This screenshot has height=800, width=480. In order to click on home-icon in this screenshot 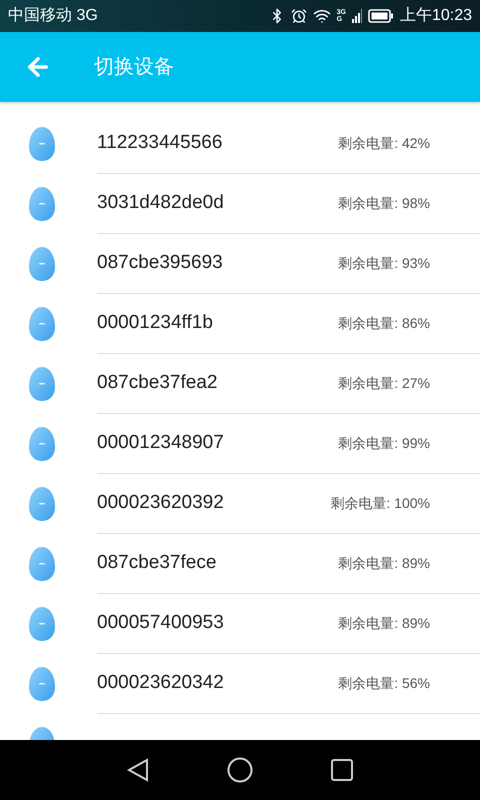, I will do `click(240, 770)`.